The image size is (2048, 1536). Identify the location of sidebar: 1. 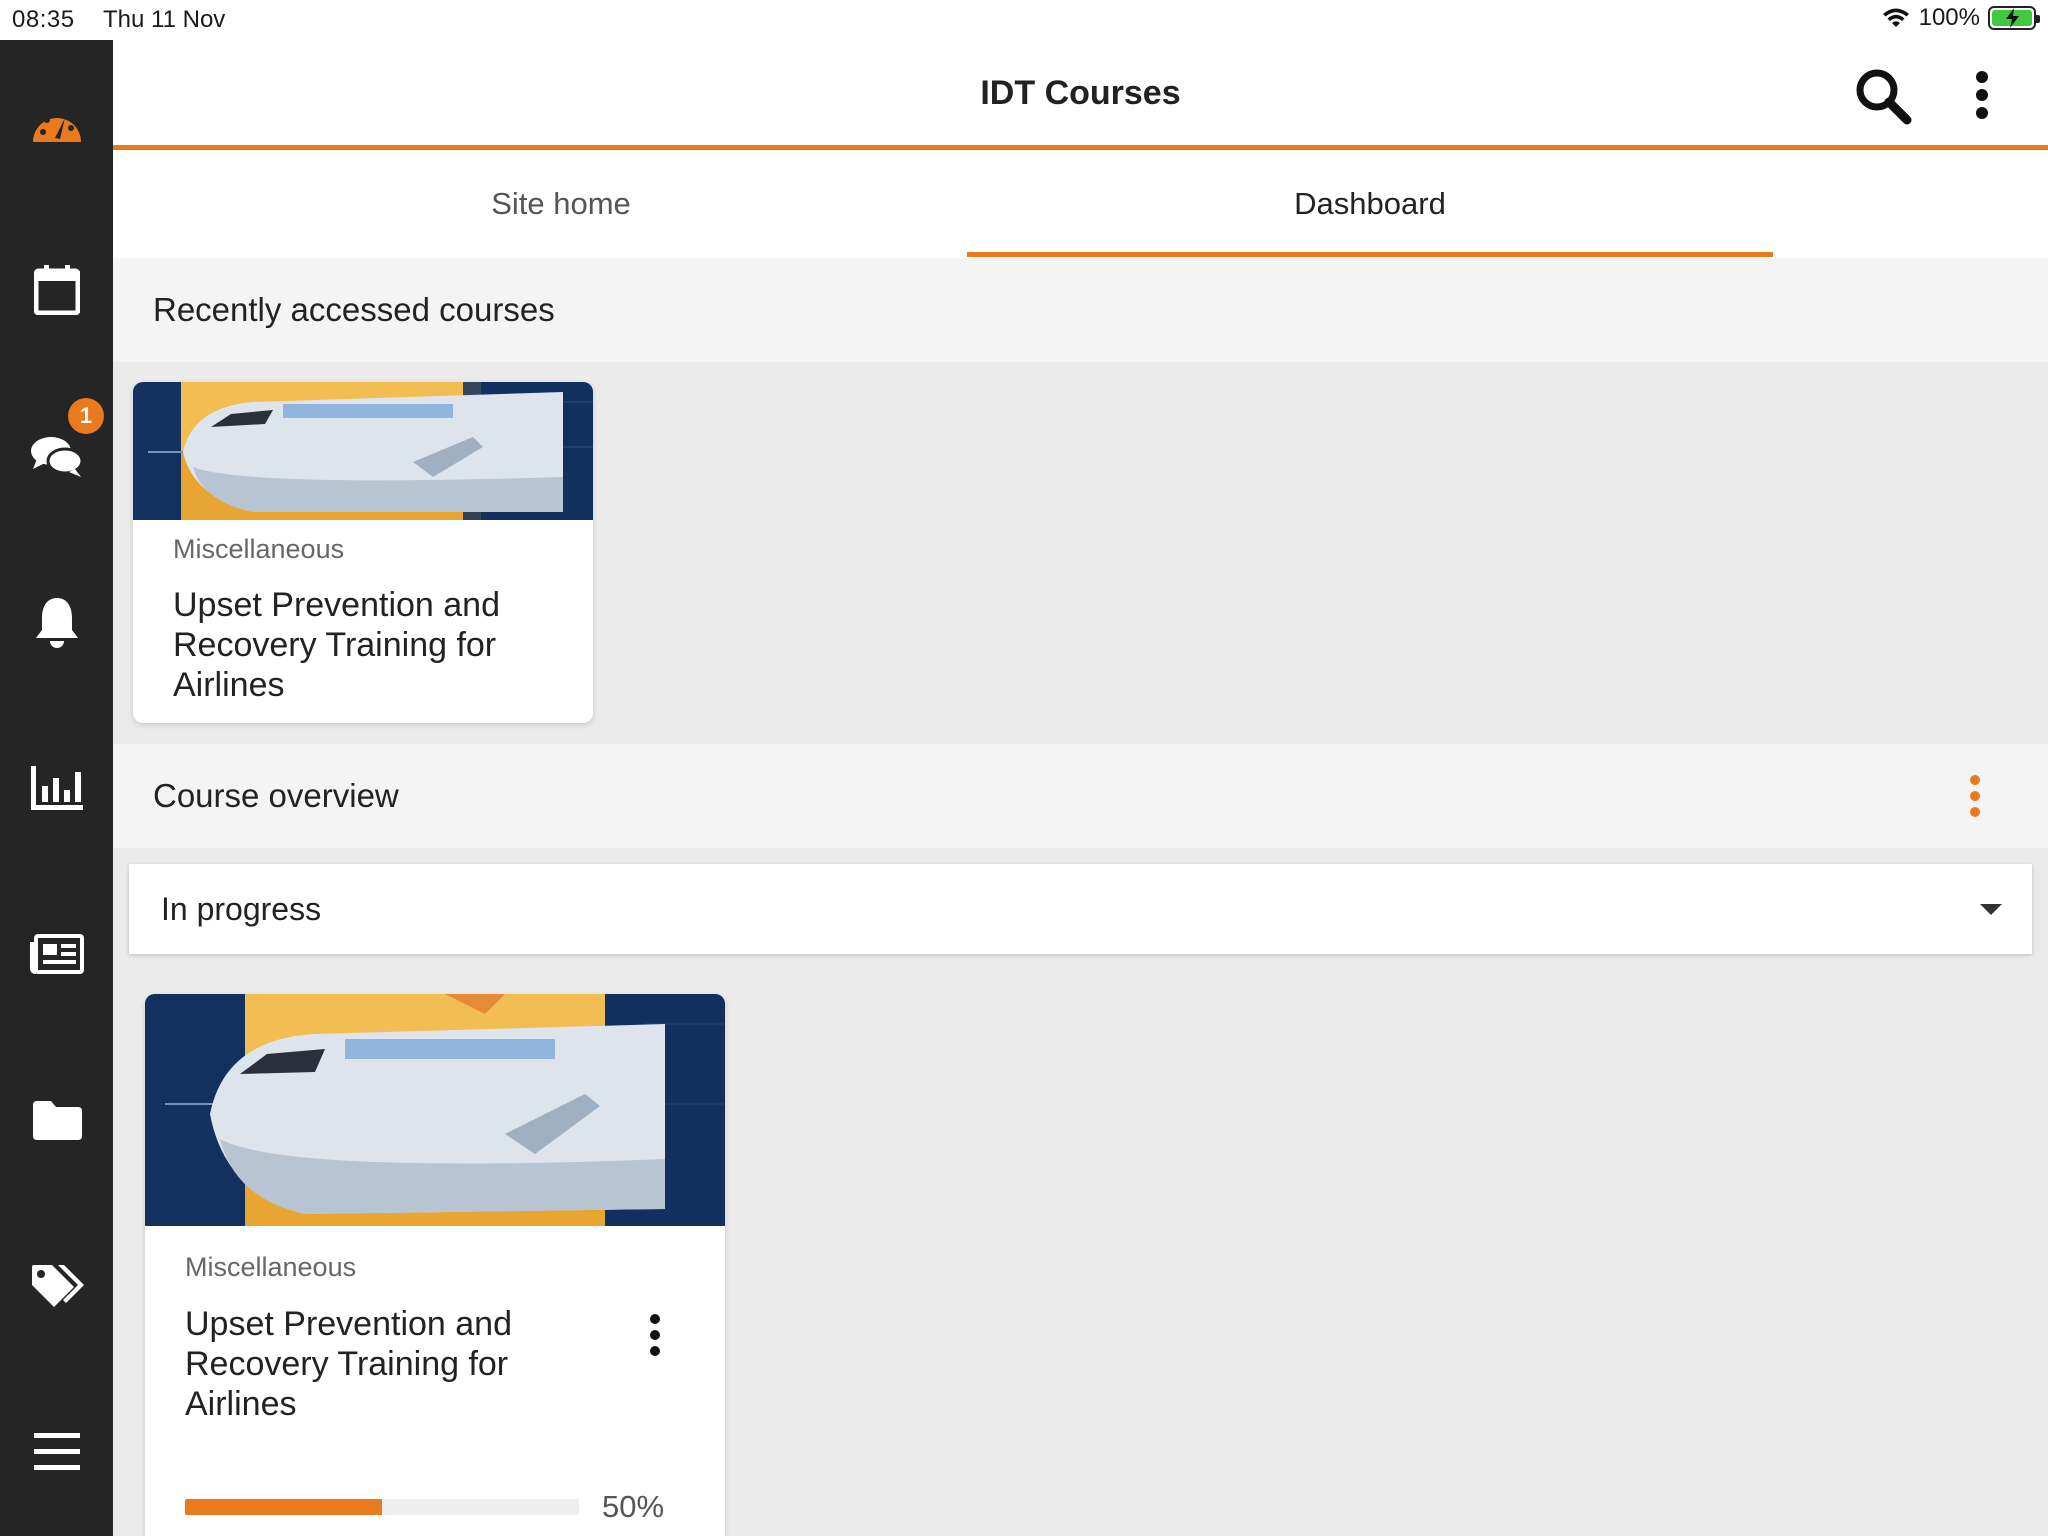
(56, 788).